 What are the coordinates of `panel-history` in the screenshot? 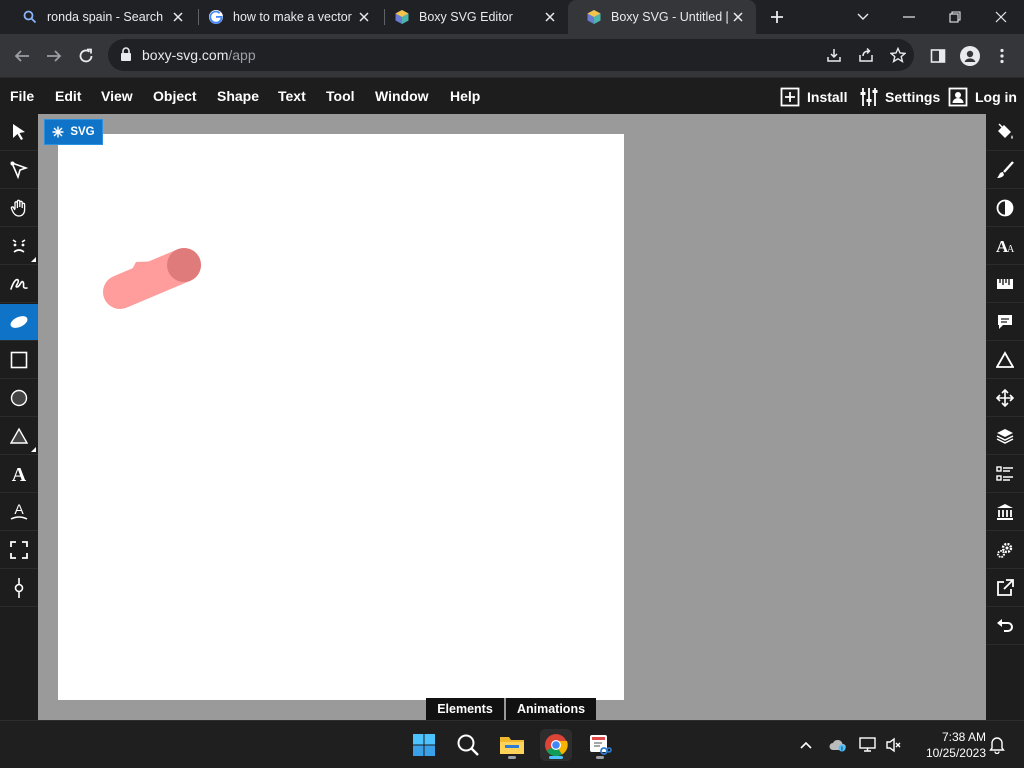 It's located at (1005, 626).